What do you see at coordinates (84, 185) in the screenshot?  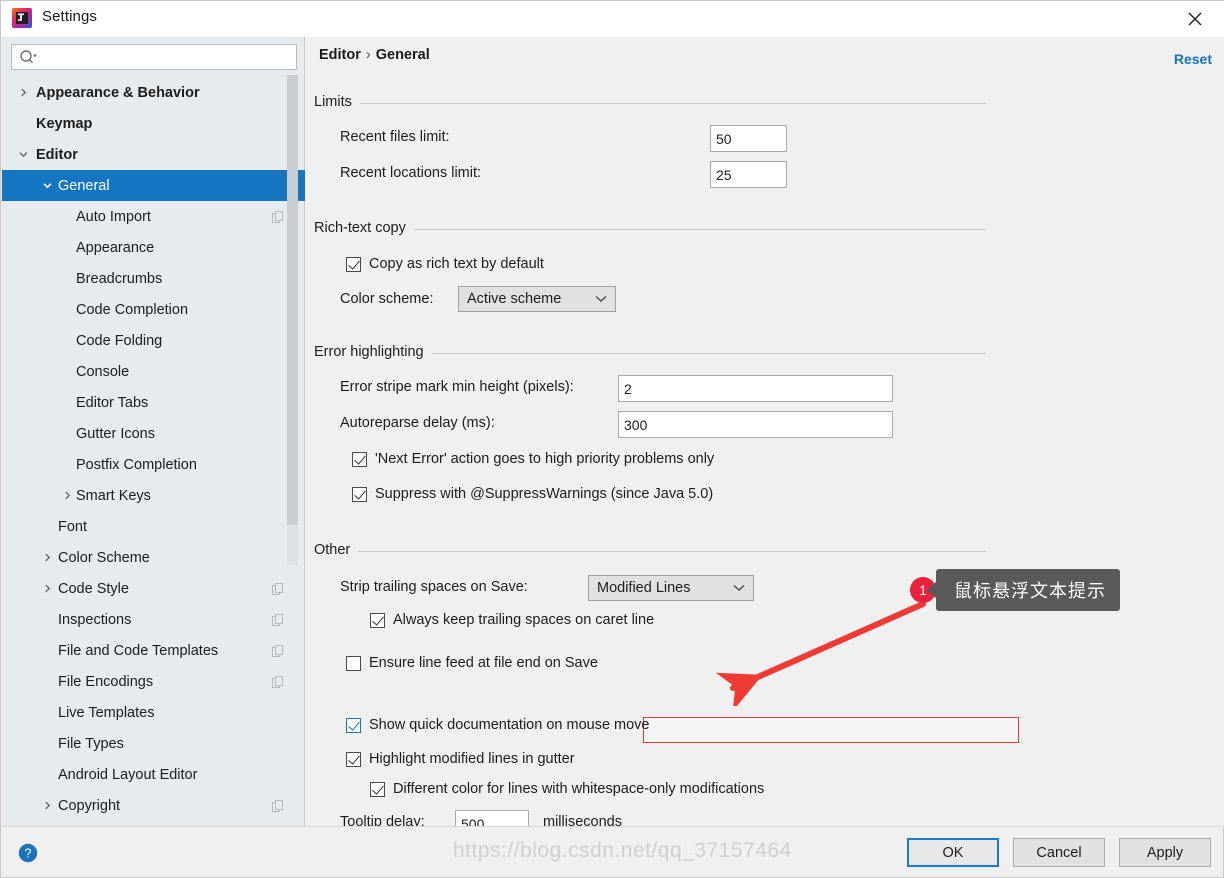 I see `sidebar-item-label: General` at bounding box center [84, 185].